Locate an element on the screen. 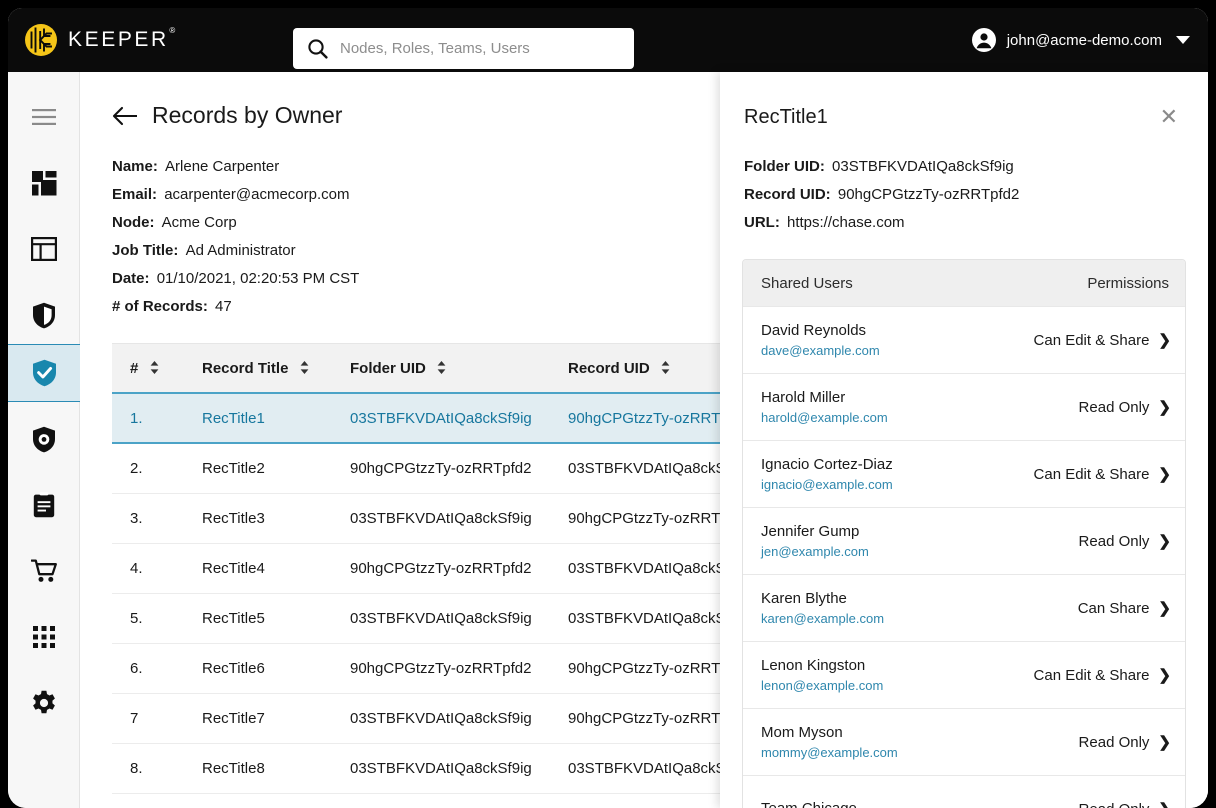  detail-label: URL: is located at coordinates (762, 222).